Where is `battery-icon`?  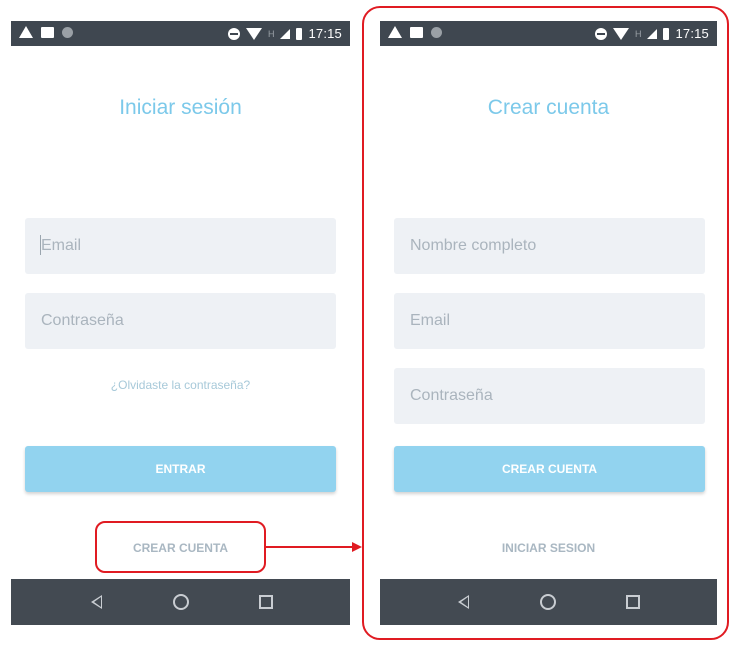
battery-icon is located at coordinates (299, 33).